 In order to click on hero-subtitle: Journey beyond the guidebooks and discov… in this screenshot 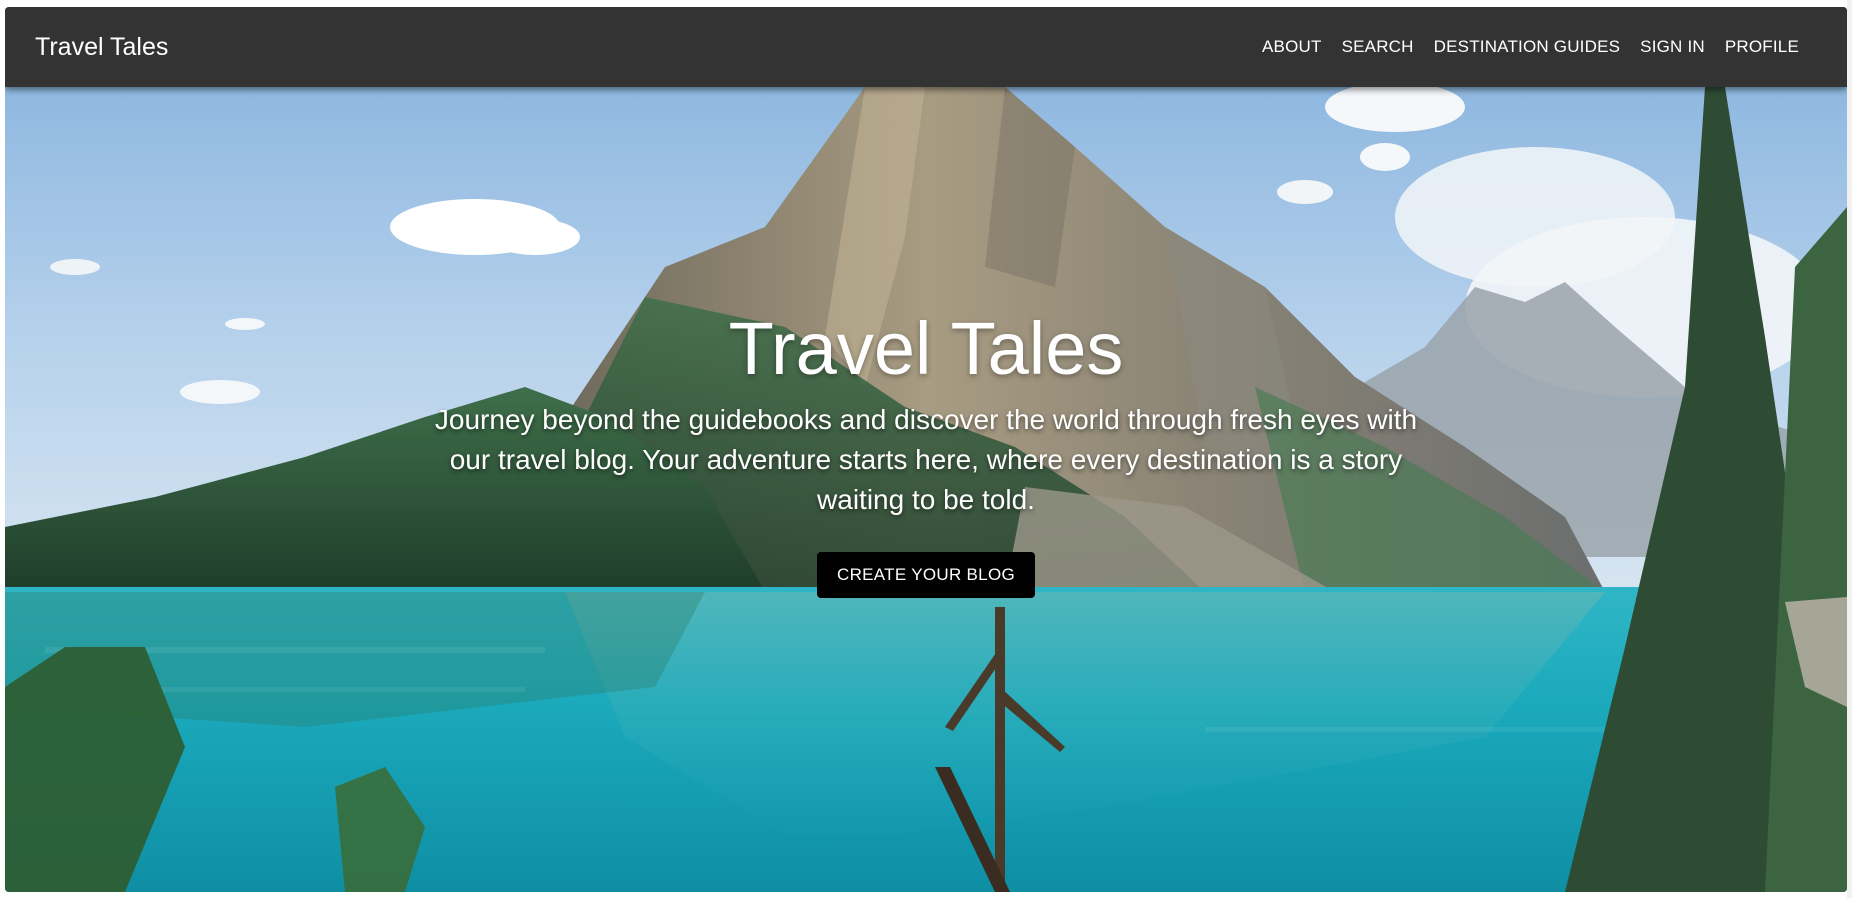, I will do `click(926, 459)`.